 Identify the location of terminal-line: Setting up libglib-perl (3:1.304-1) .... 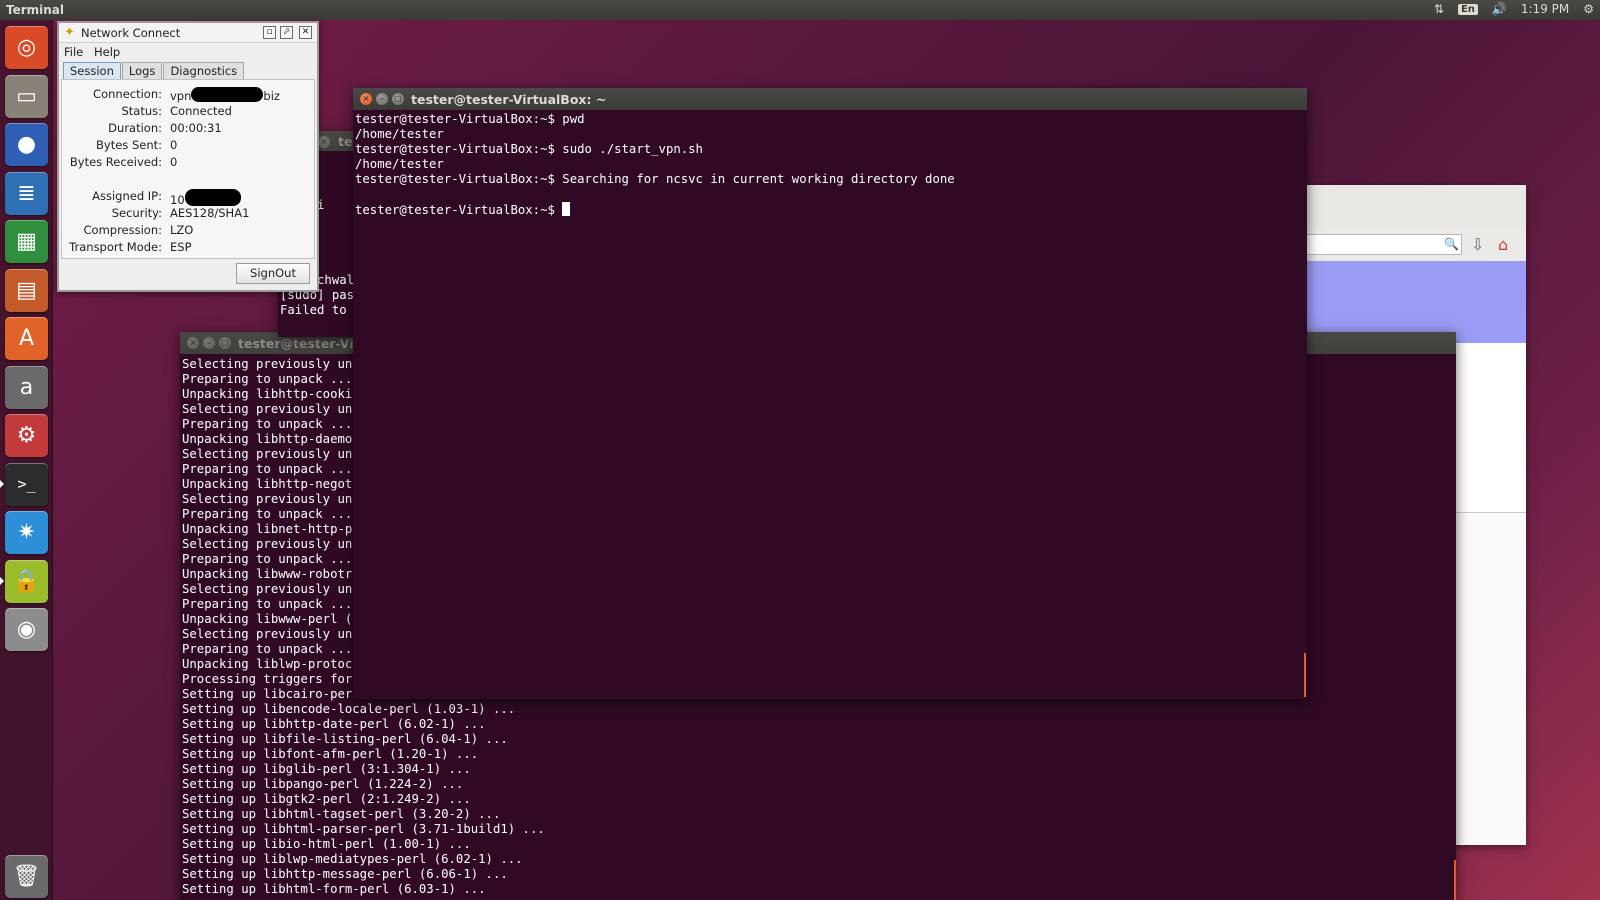
(326, 769).